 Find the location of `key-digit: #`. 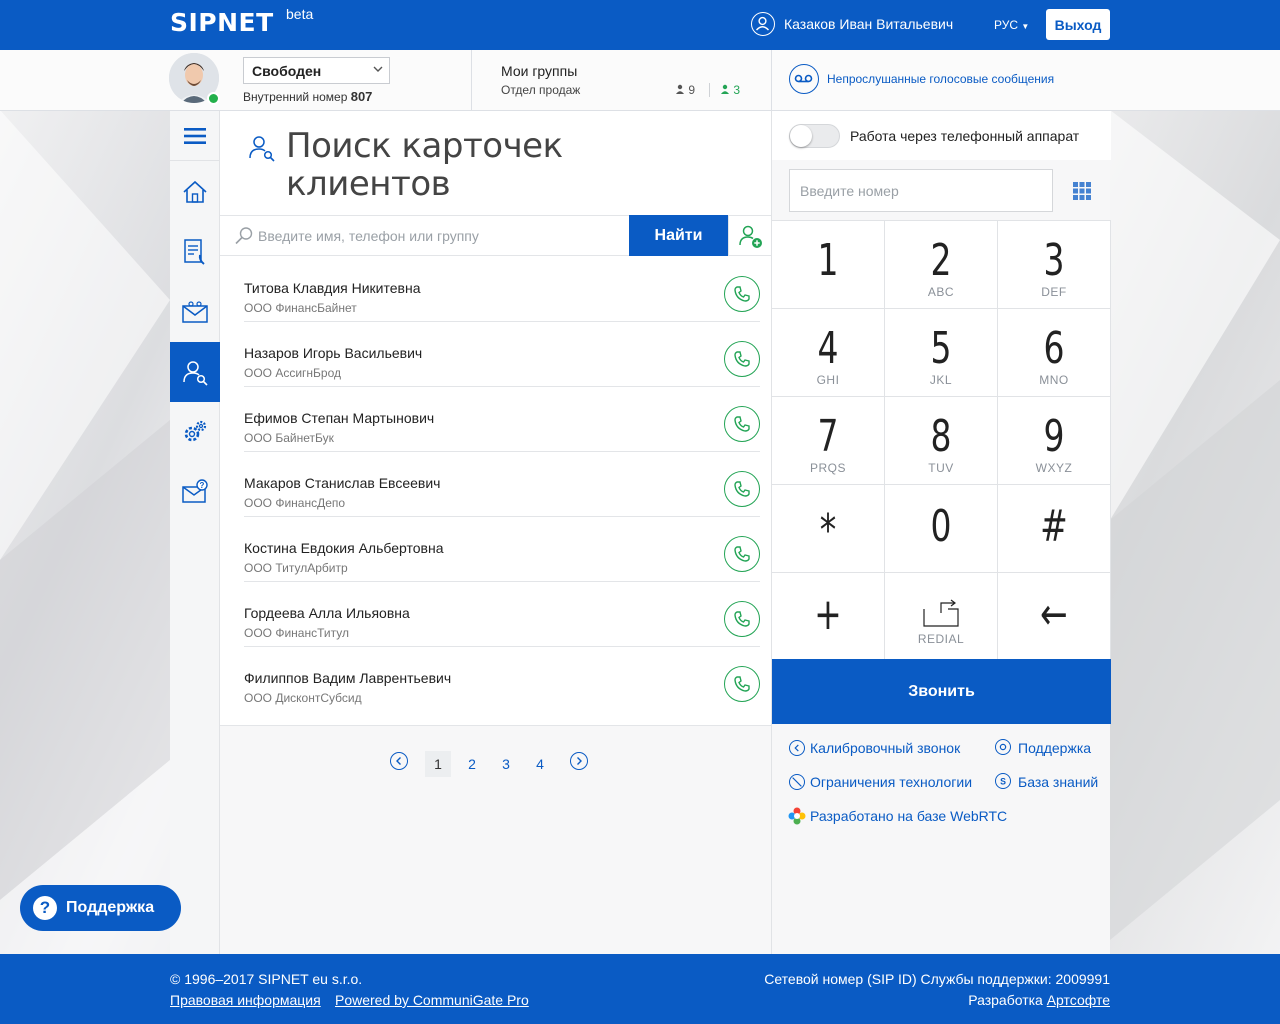

key-digit: # is located at coordinates (1054, 526).